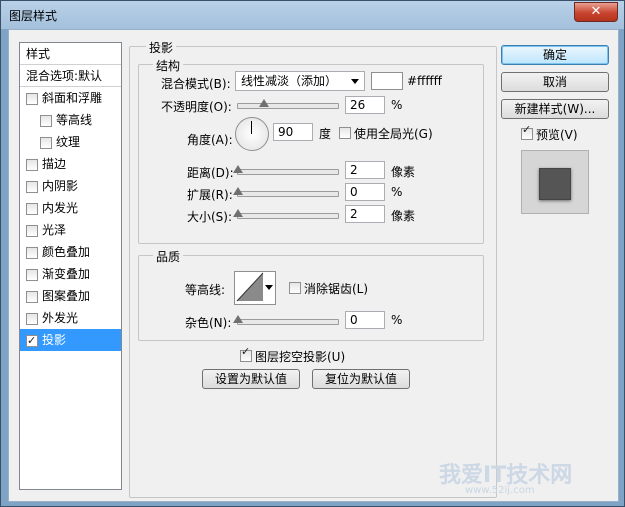  I want to click on list-item-label: 等高线, so click(74, 120).